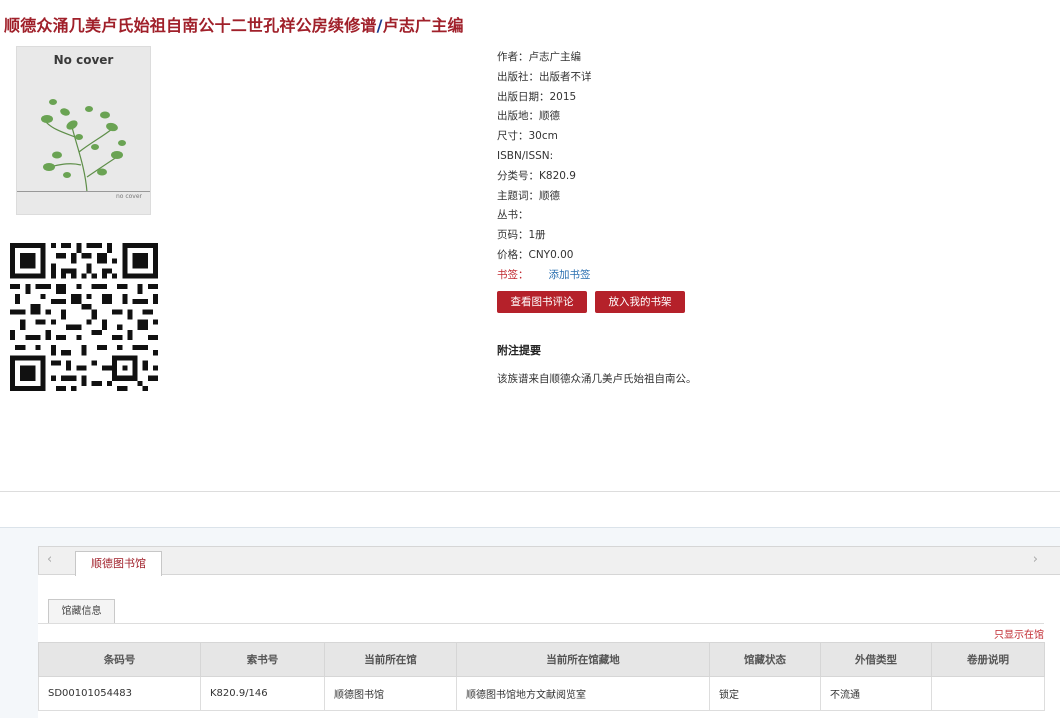 The height and width of the screenshot is (718, 1060). What do you see at coordinates (390, 659) in the screenshot?
I see `column-header: 当前所在馆` at bounding box center [390, 659].